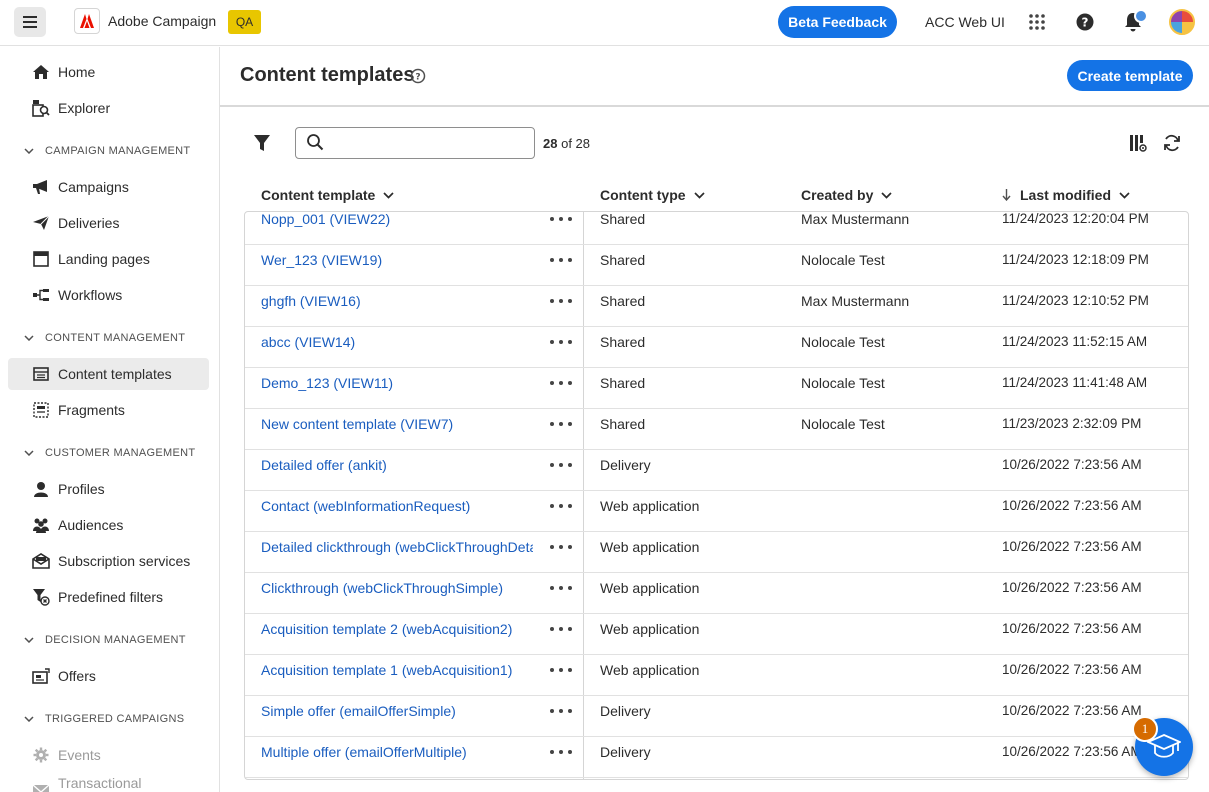  What do you see at coordinates (108, 755) in the screenshot?
I see `nav-item-events: Events` at bounding box center [108, 755].